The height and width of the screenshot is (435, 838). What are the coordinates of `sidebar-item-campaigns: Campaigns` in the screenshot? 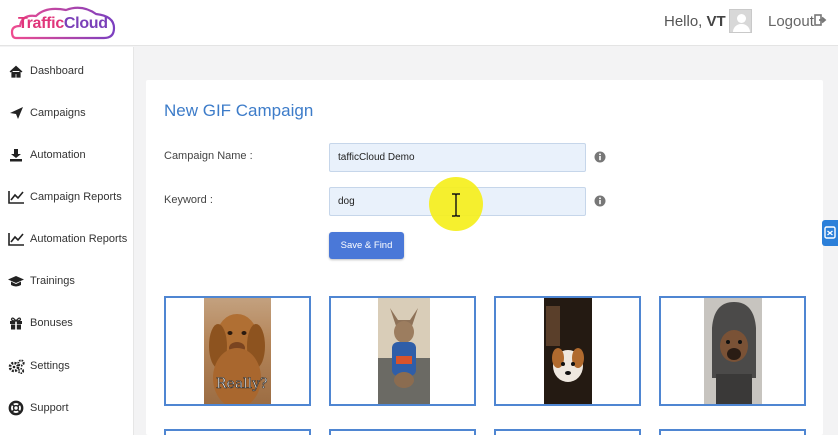 It's located at (67, 113).